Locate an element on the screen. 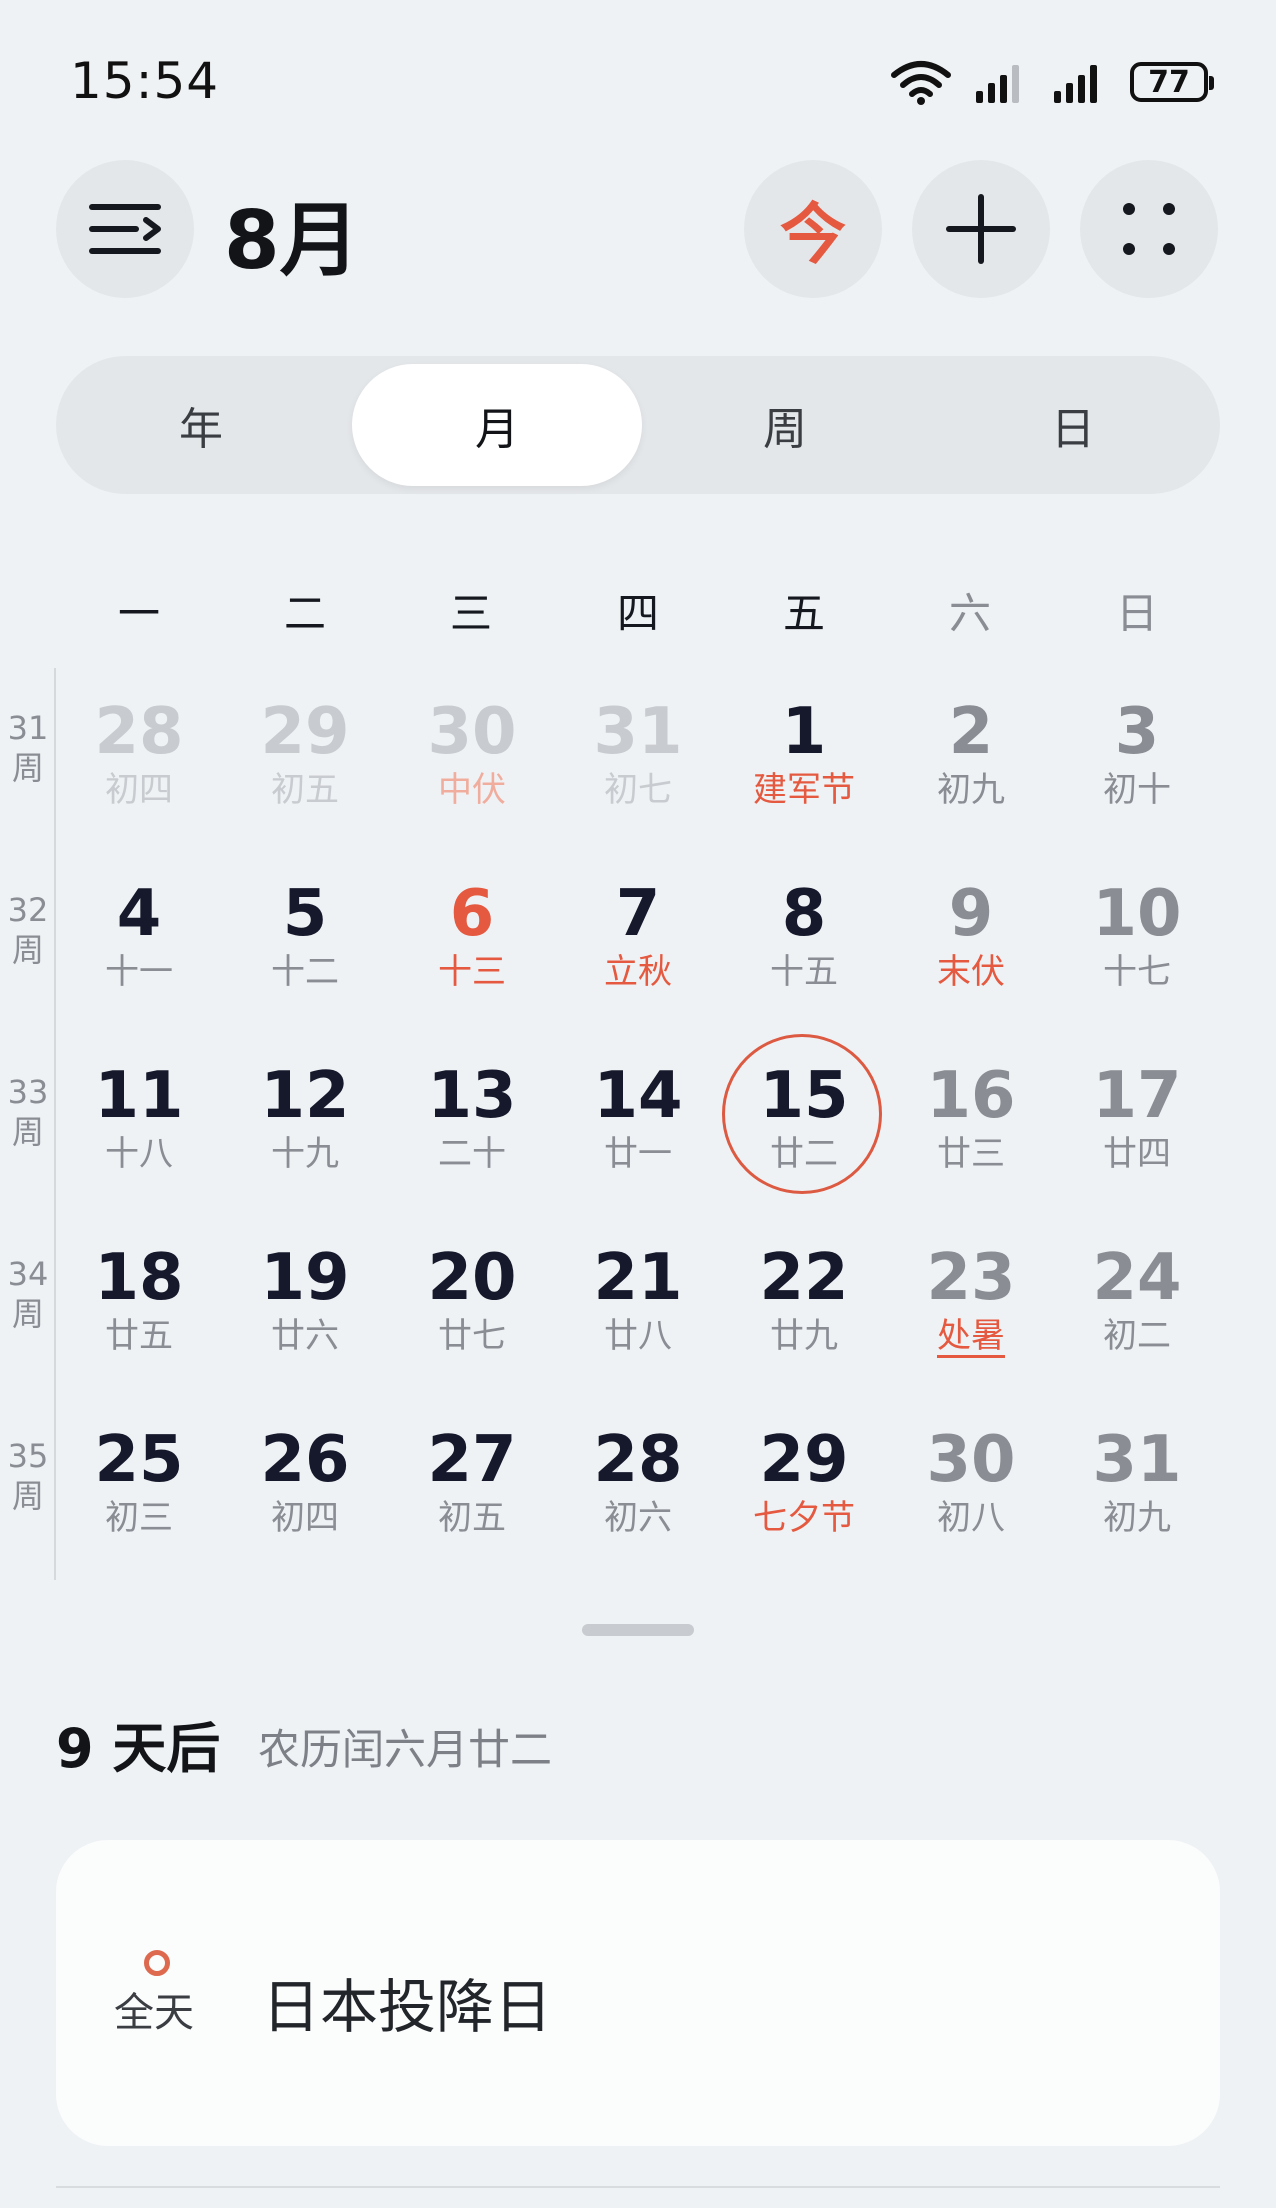 The image size is (1276, 2208). week-number-value: 32 is located at coordinates (28, 910).